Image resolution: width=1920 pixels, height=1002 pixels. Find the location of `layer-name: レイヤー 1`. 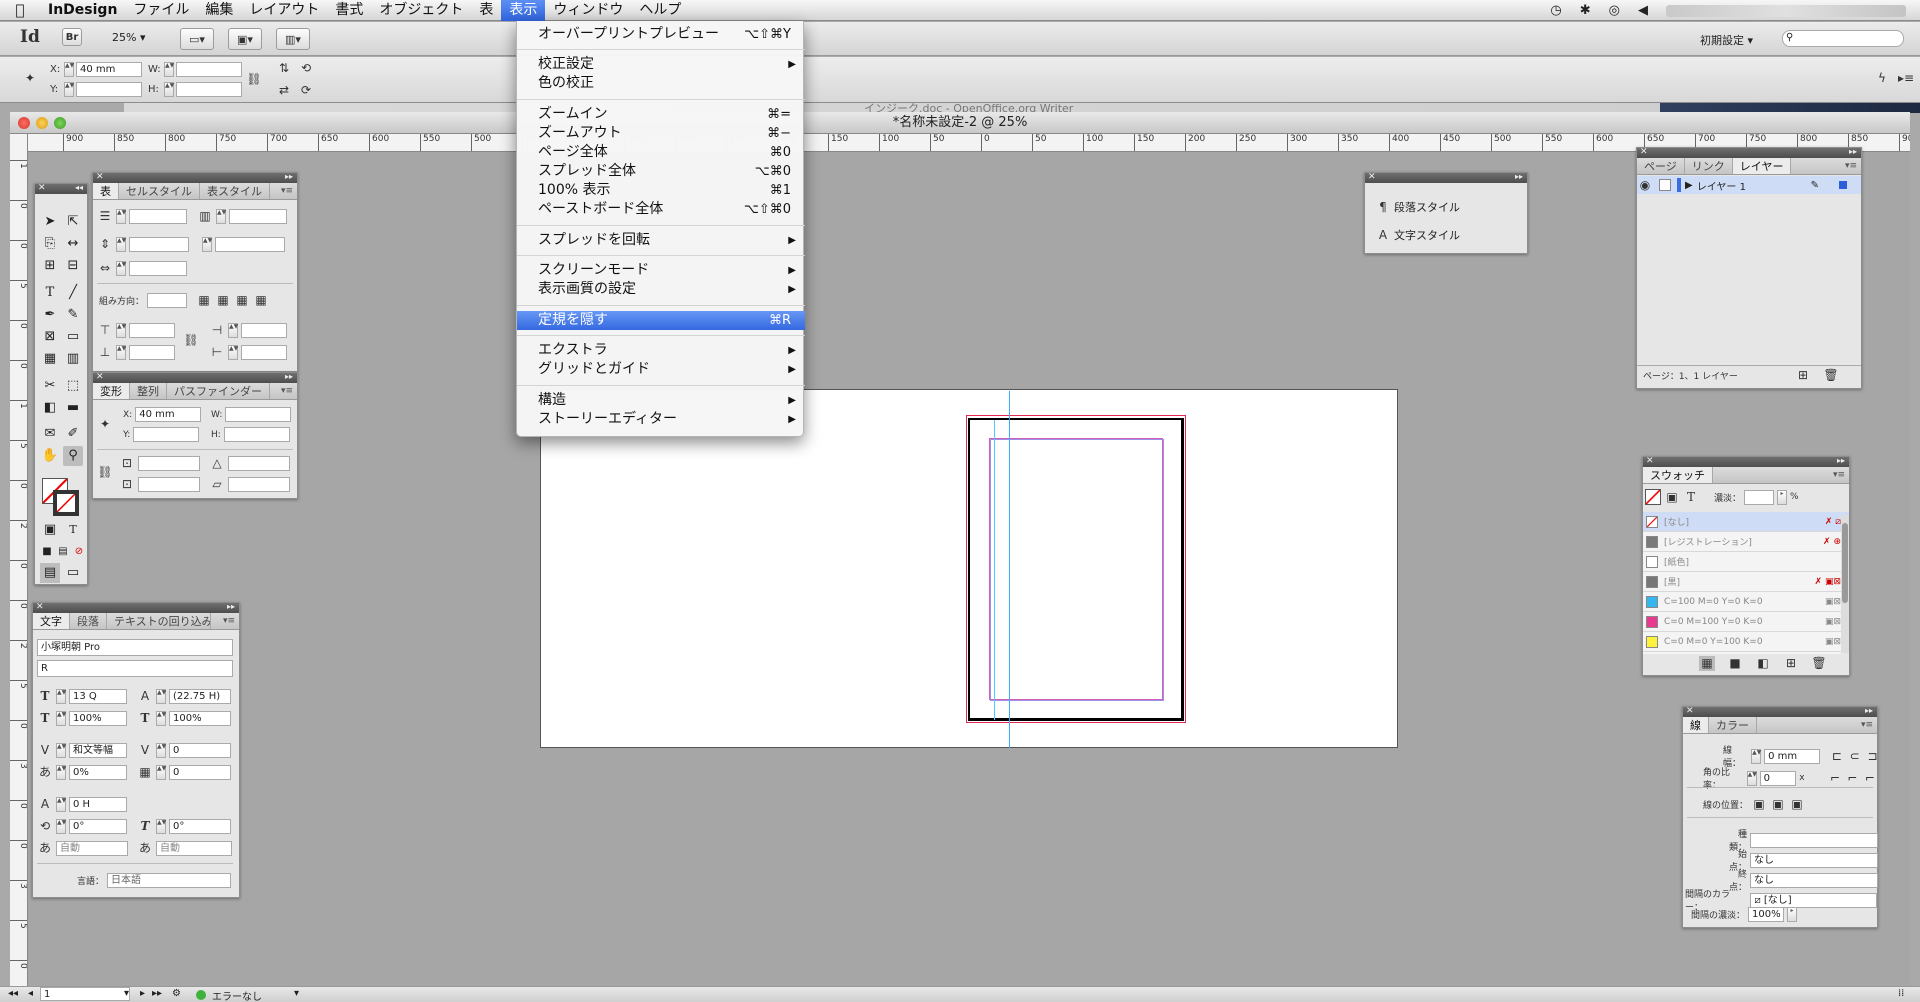

layer-name: レイヤー 1 is located at coordinates (1721, 185).